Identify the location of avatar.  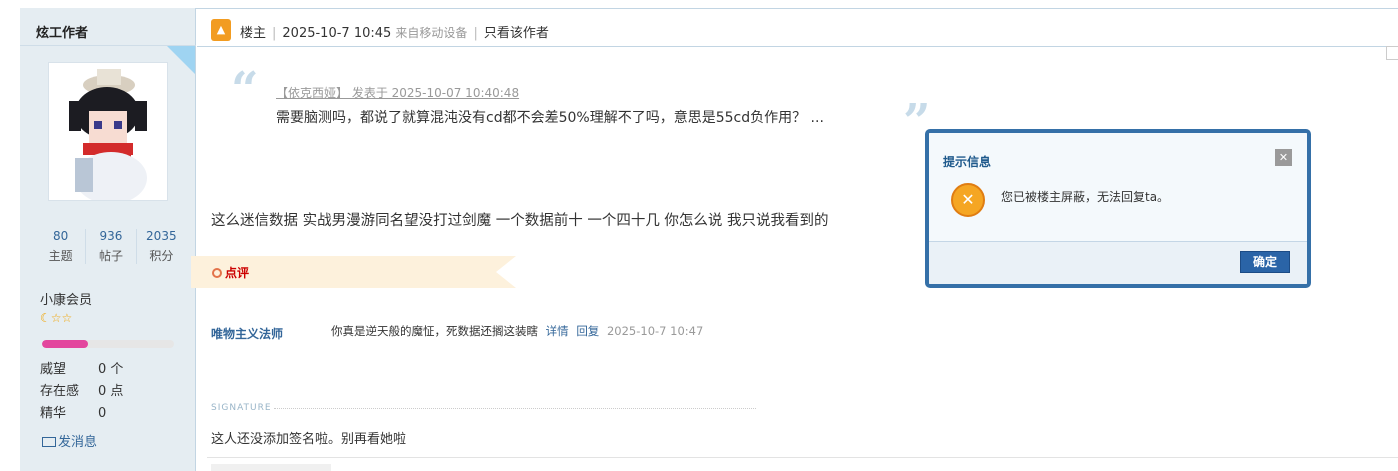
(108, 131).